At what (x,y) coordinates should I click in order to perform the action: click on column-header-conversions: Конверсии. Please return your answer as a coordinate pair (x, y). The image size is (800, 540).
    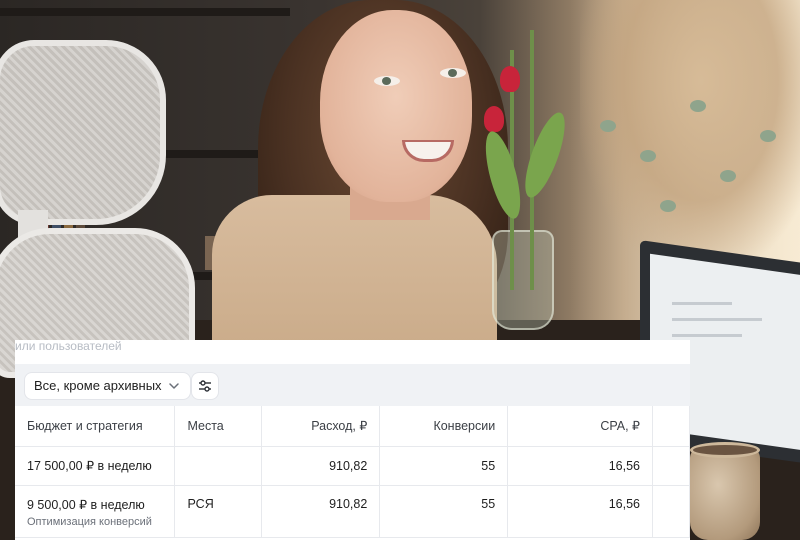
    Looking at the image, I should click on (444, 426).